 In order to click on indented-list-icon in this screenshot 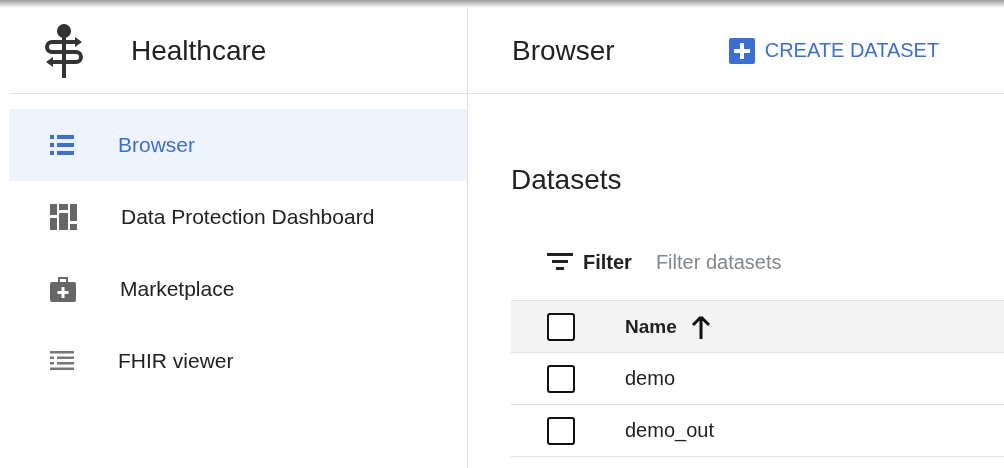, I will do `click(62, 361)`.